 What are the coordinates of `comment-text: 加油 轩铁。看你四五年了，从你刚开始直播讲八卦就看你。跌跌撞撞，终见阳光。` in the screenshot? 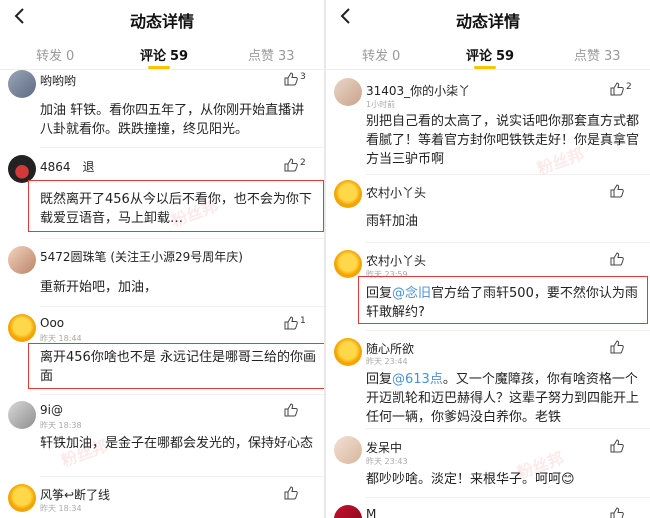 It's located at (172, 120).